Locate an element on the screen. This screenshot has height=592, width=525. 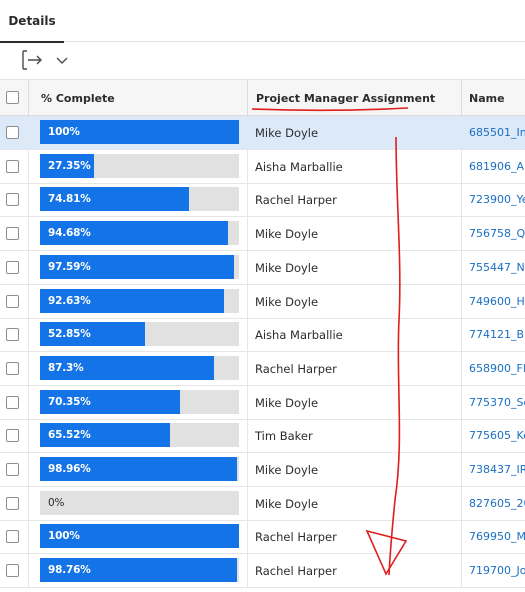
project-name-link: 658900_Fle is located at coordinates (497, 369).